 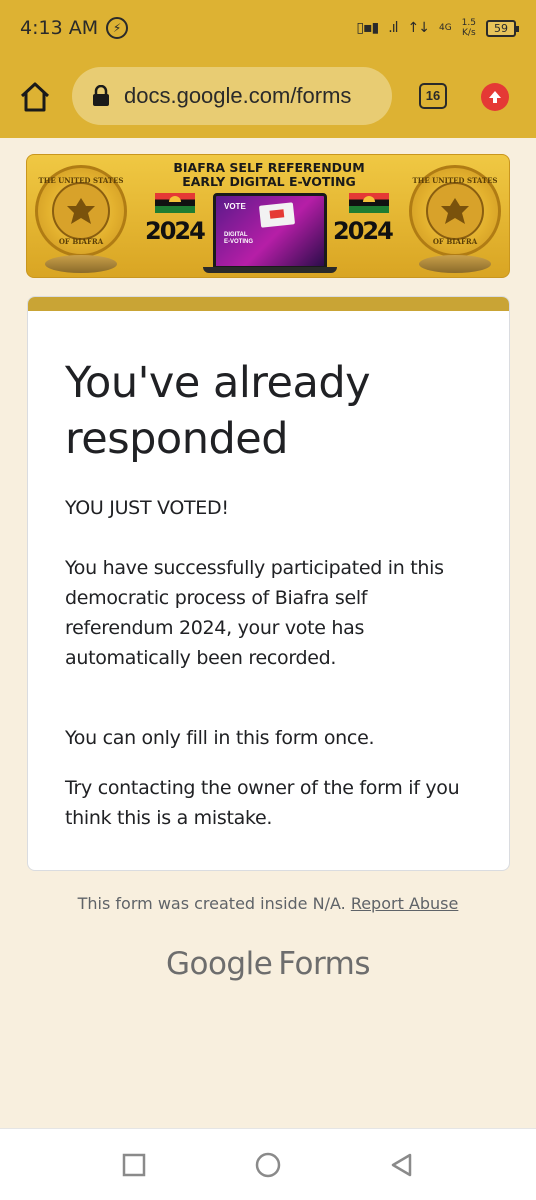 What do you see at coordinates (270, 231) in the screenshot?
I see `laptop-illustration: VOTE DIGITAL E-VOTING` at bounding box center [270, 231].